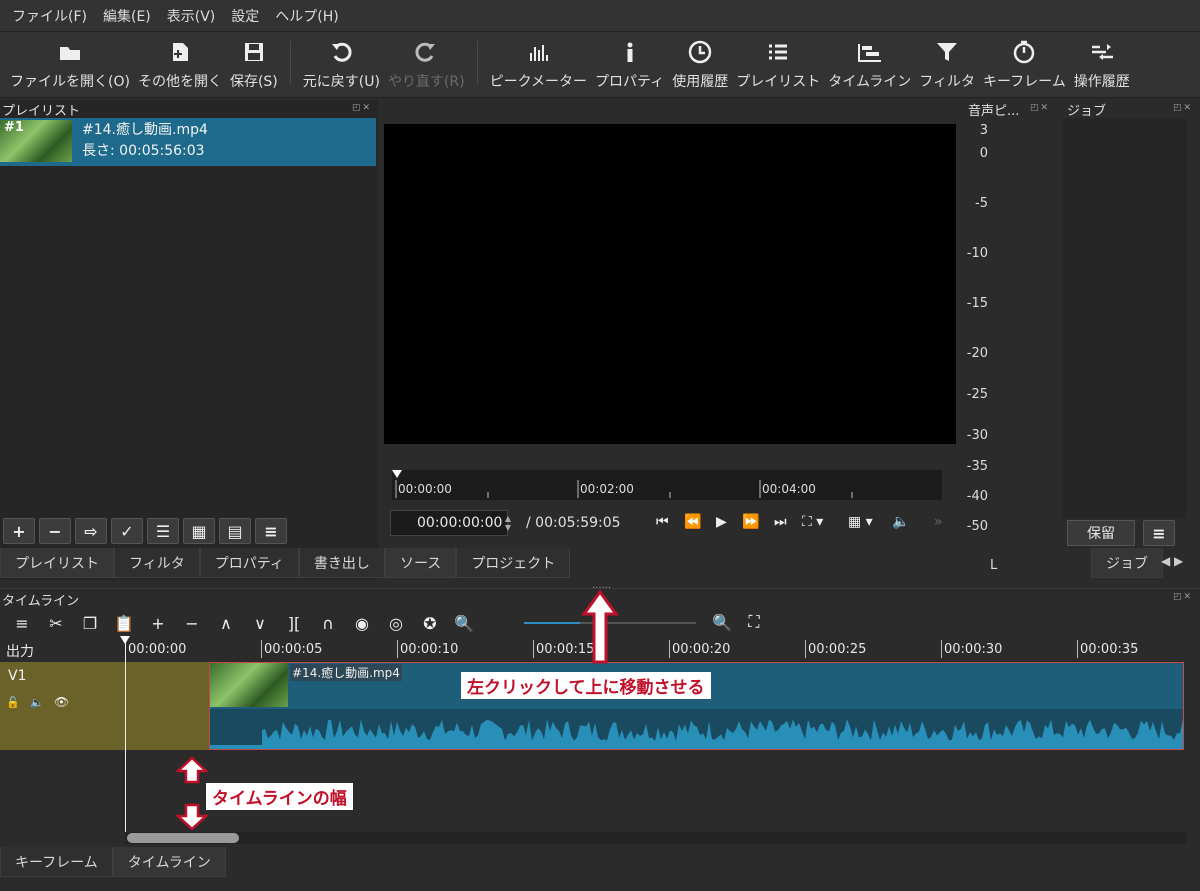  I want to click on peak-meter-button: ピークメーター, so click(538, 66).